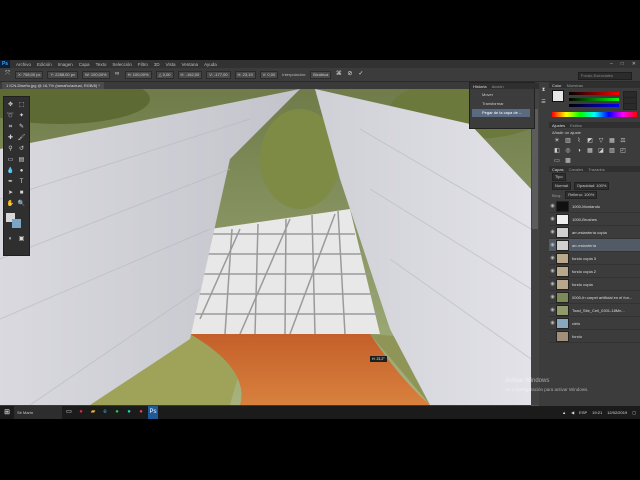  Describe the element at coordinates (269, 74) in the screenshot. I see `extra-v-field: V: 0,00` at that location.